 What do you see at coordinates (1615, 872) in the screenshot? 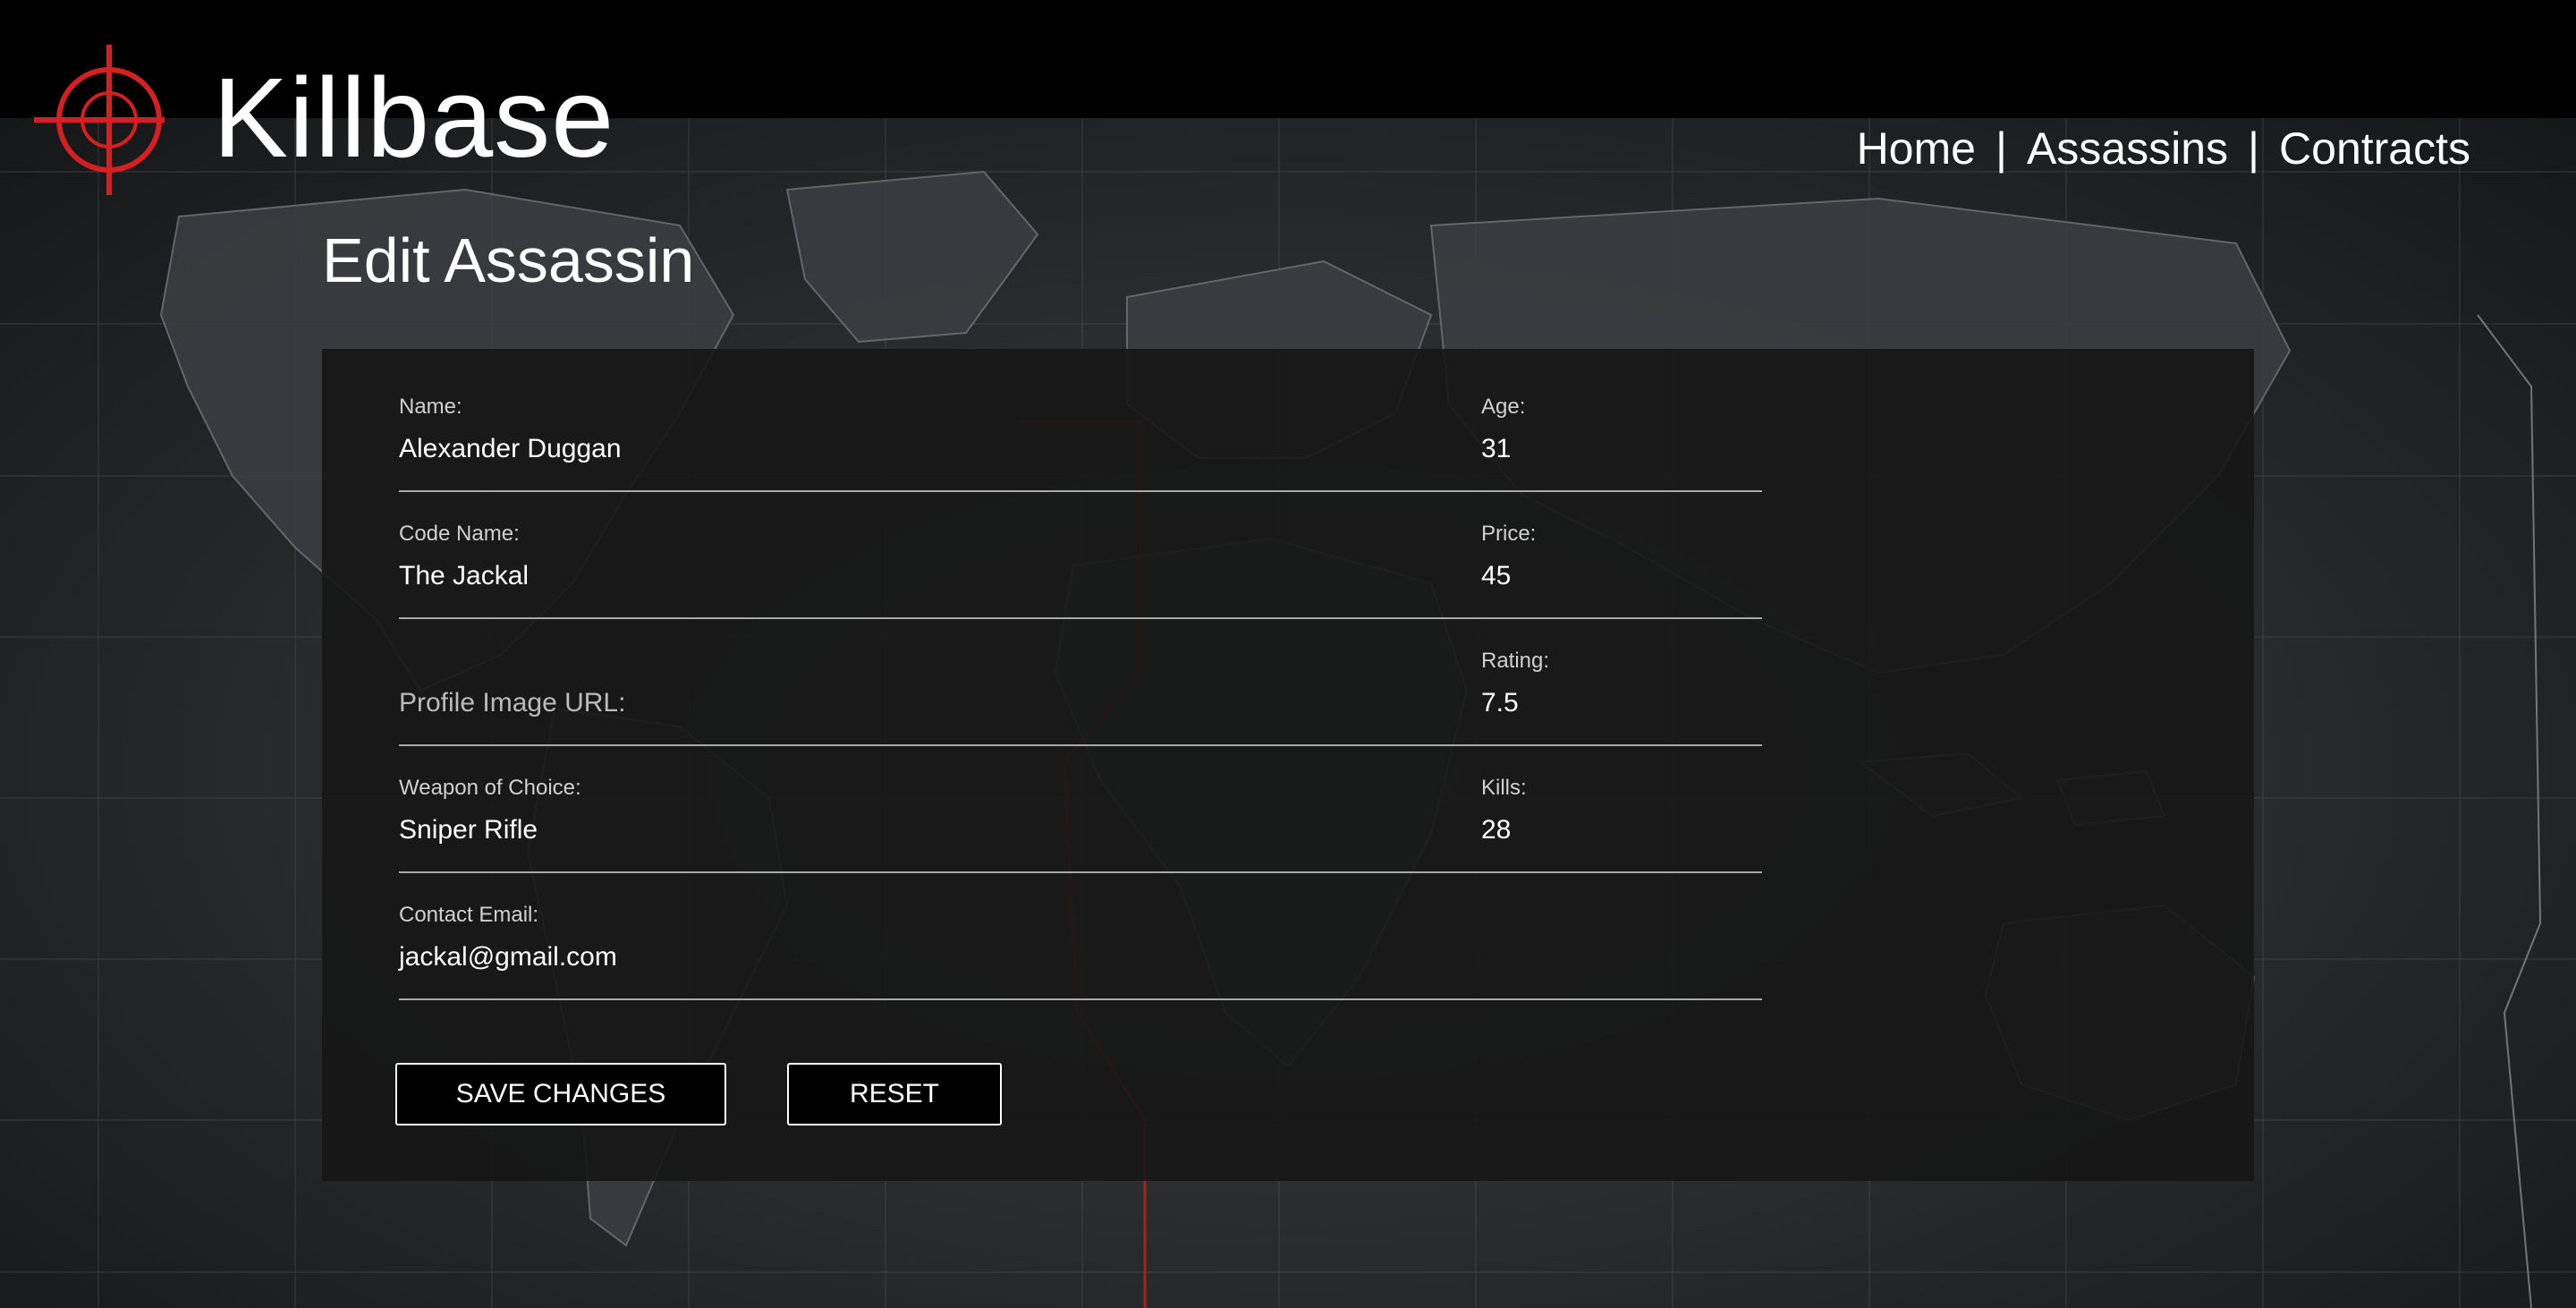
I see `kills-underline` at bounding box center [1615, 872].